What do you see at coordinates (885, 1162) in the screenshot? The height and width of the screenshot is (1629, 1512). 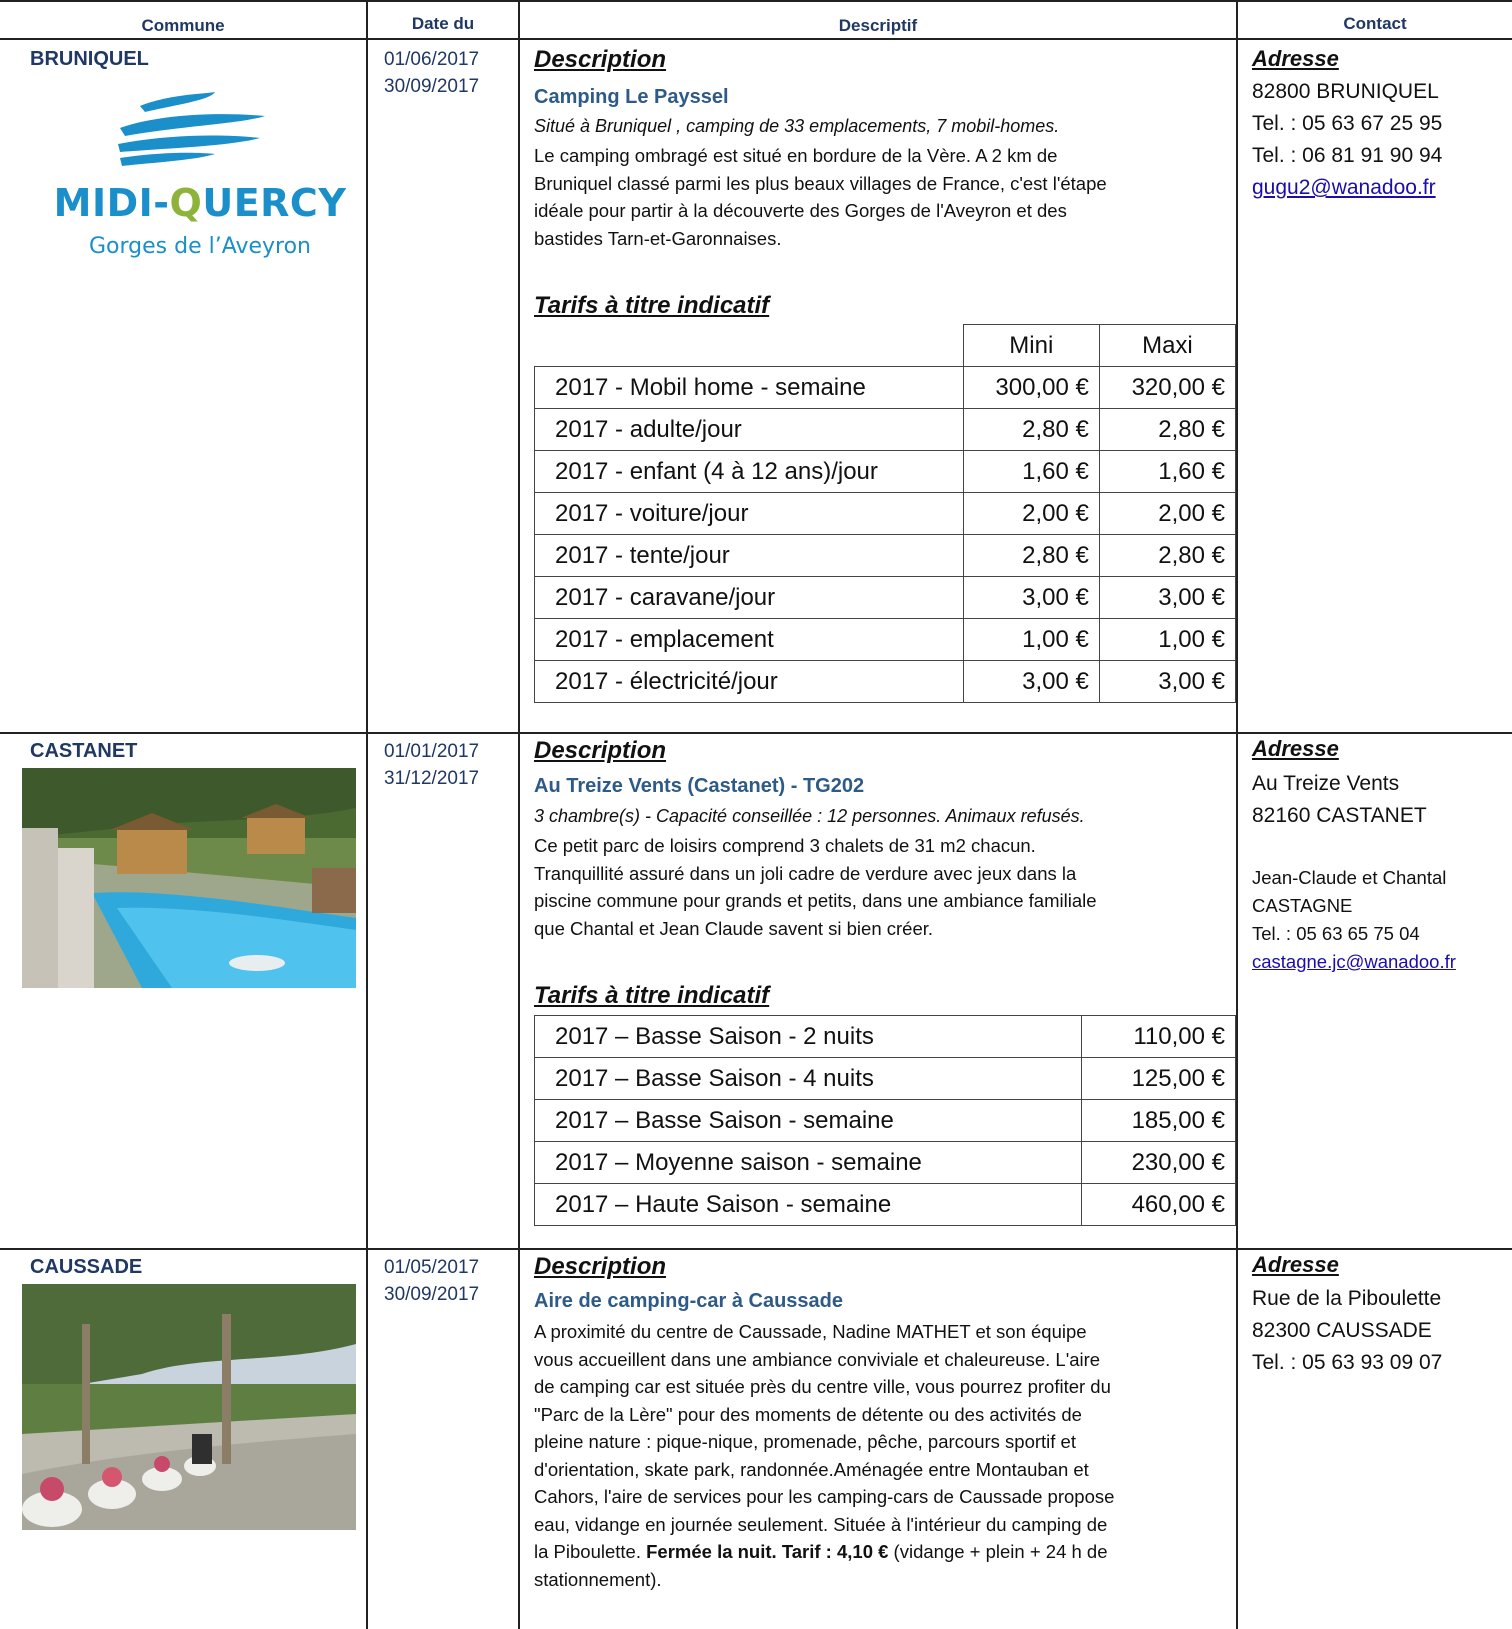 I see `table-row: 2017 – Moyenne saison - semaine 230,00 €` at bounding box center [885, 1162].